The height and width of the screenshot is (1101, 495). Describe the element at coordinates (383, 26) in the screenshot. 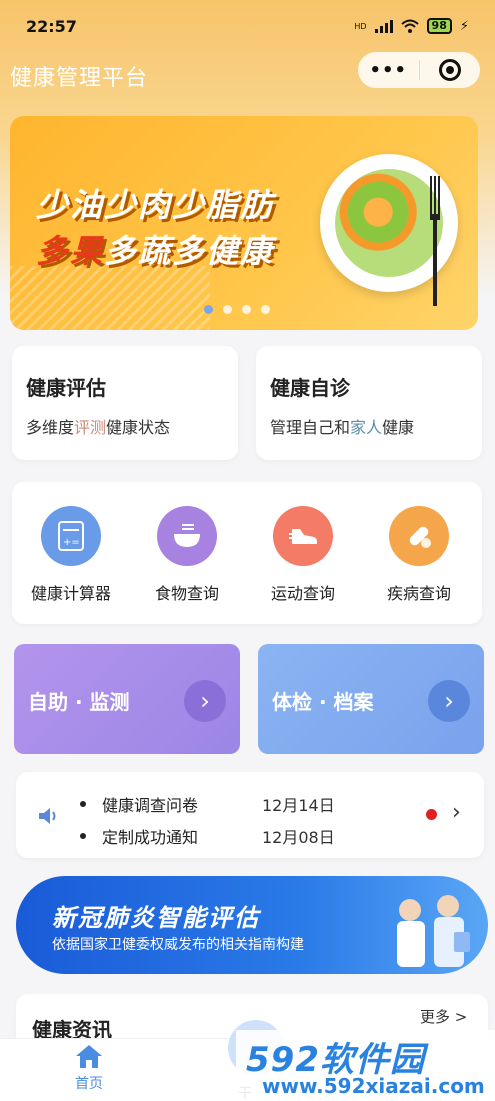

I see `signal-icon` at that location.